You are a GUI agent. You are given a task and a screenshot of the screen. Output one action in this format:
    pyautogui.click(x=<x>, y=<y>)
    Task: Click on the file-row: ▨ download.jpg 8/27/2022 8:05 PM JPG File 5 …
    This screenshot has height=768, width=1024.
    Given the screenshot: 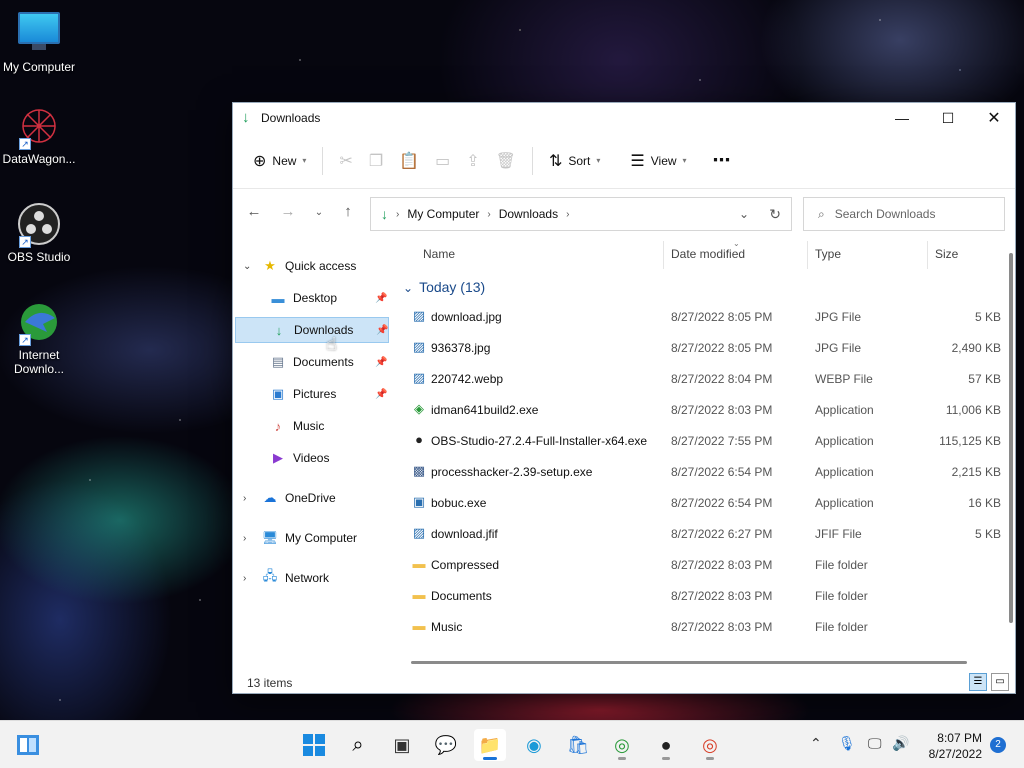 What is the action you would take?
    pyautogui.click(x=697, y=316)
    